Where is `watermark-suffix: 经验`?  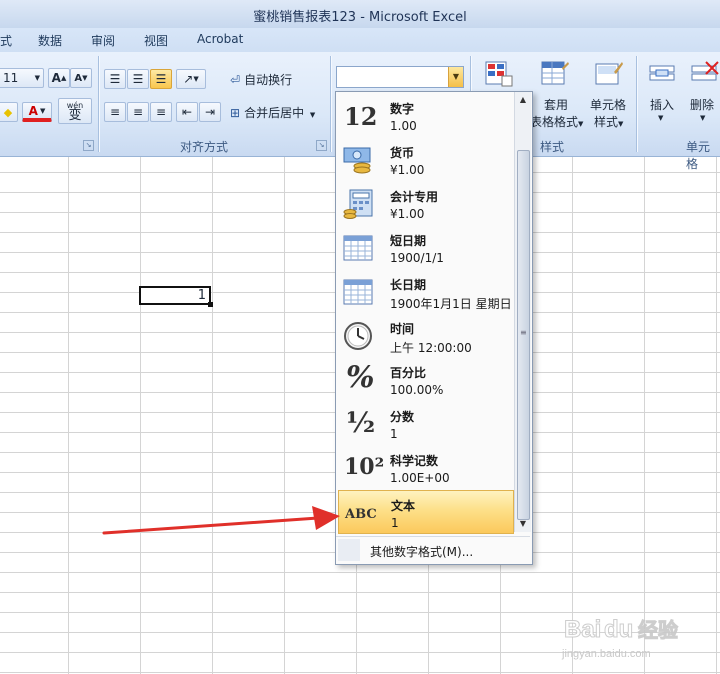 watermark-suffix: 经验 is located at coordinates (658, 630).